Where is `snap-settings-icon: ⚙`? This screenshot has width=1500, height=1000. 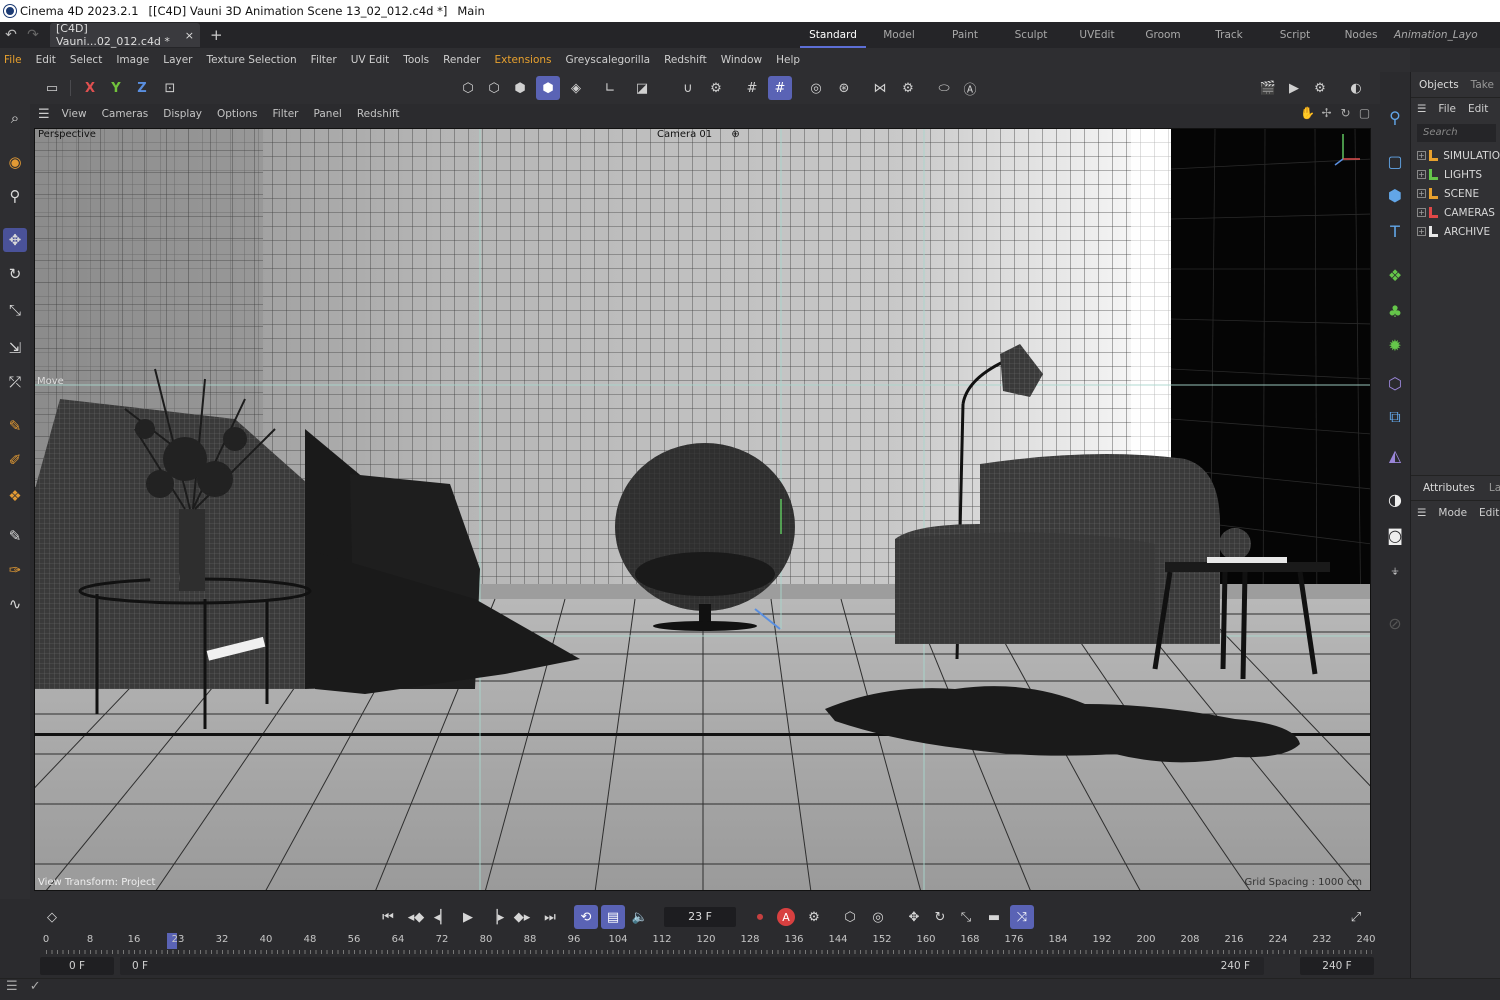
snap-settings-icon: ⚙ is located at coordinates (716, 88).